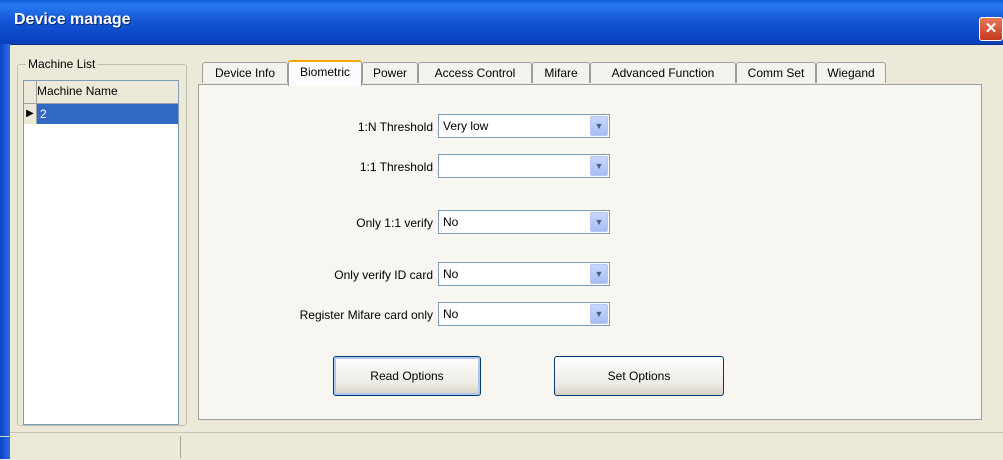 This screenshot has width=1003, height=460. What do you see at coordinates (383, 275) in the screenshot?
I see `label-only-verify-id-card: Only verify ID card` at bounding box center [383, 275].